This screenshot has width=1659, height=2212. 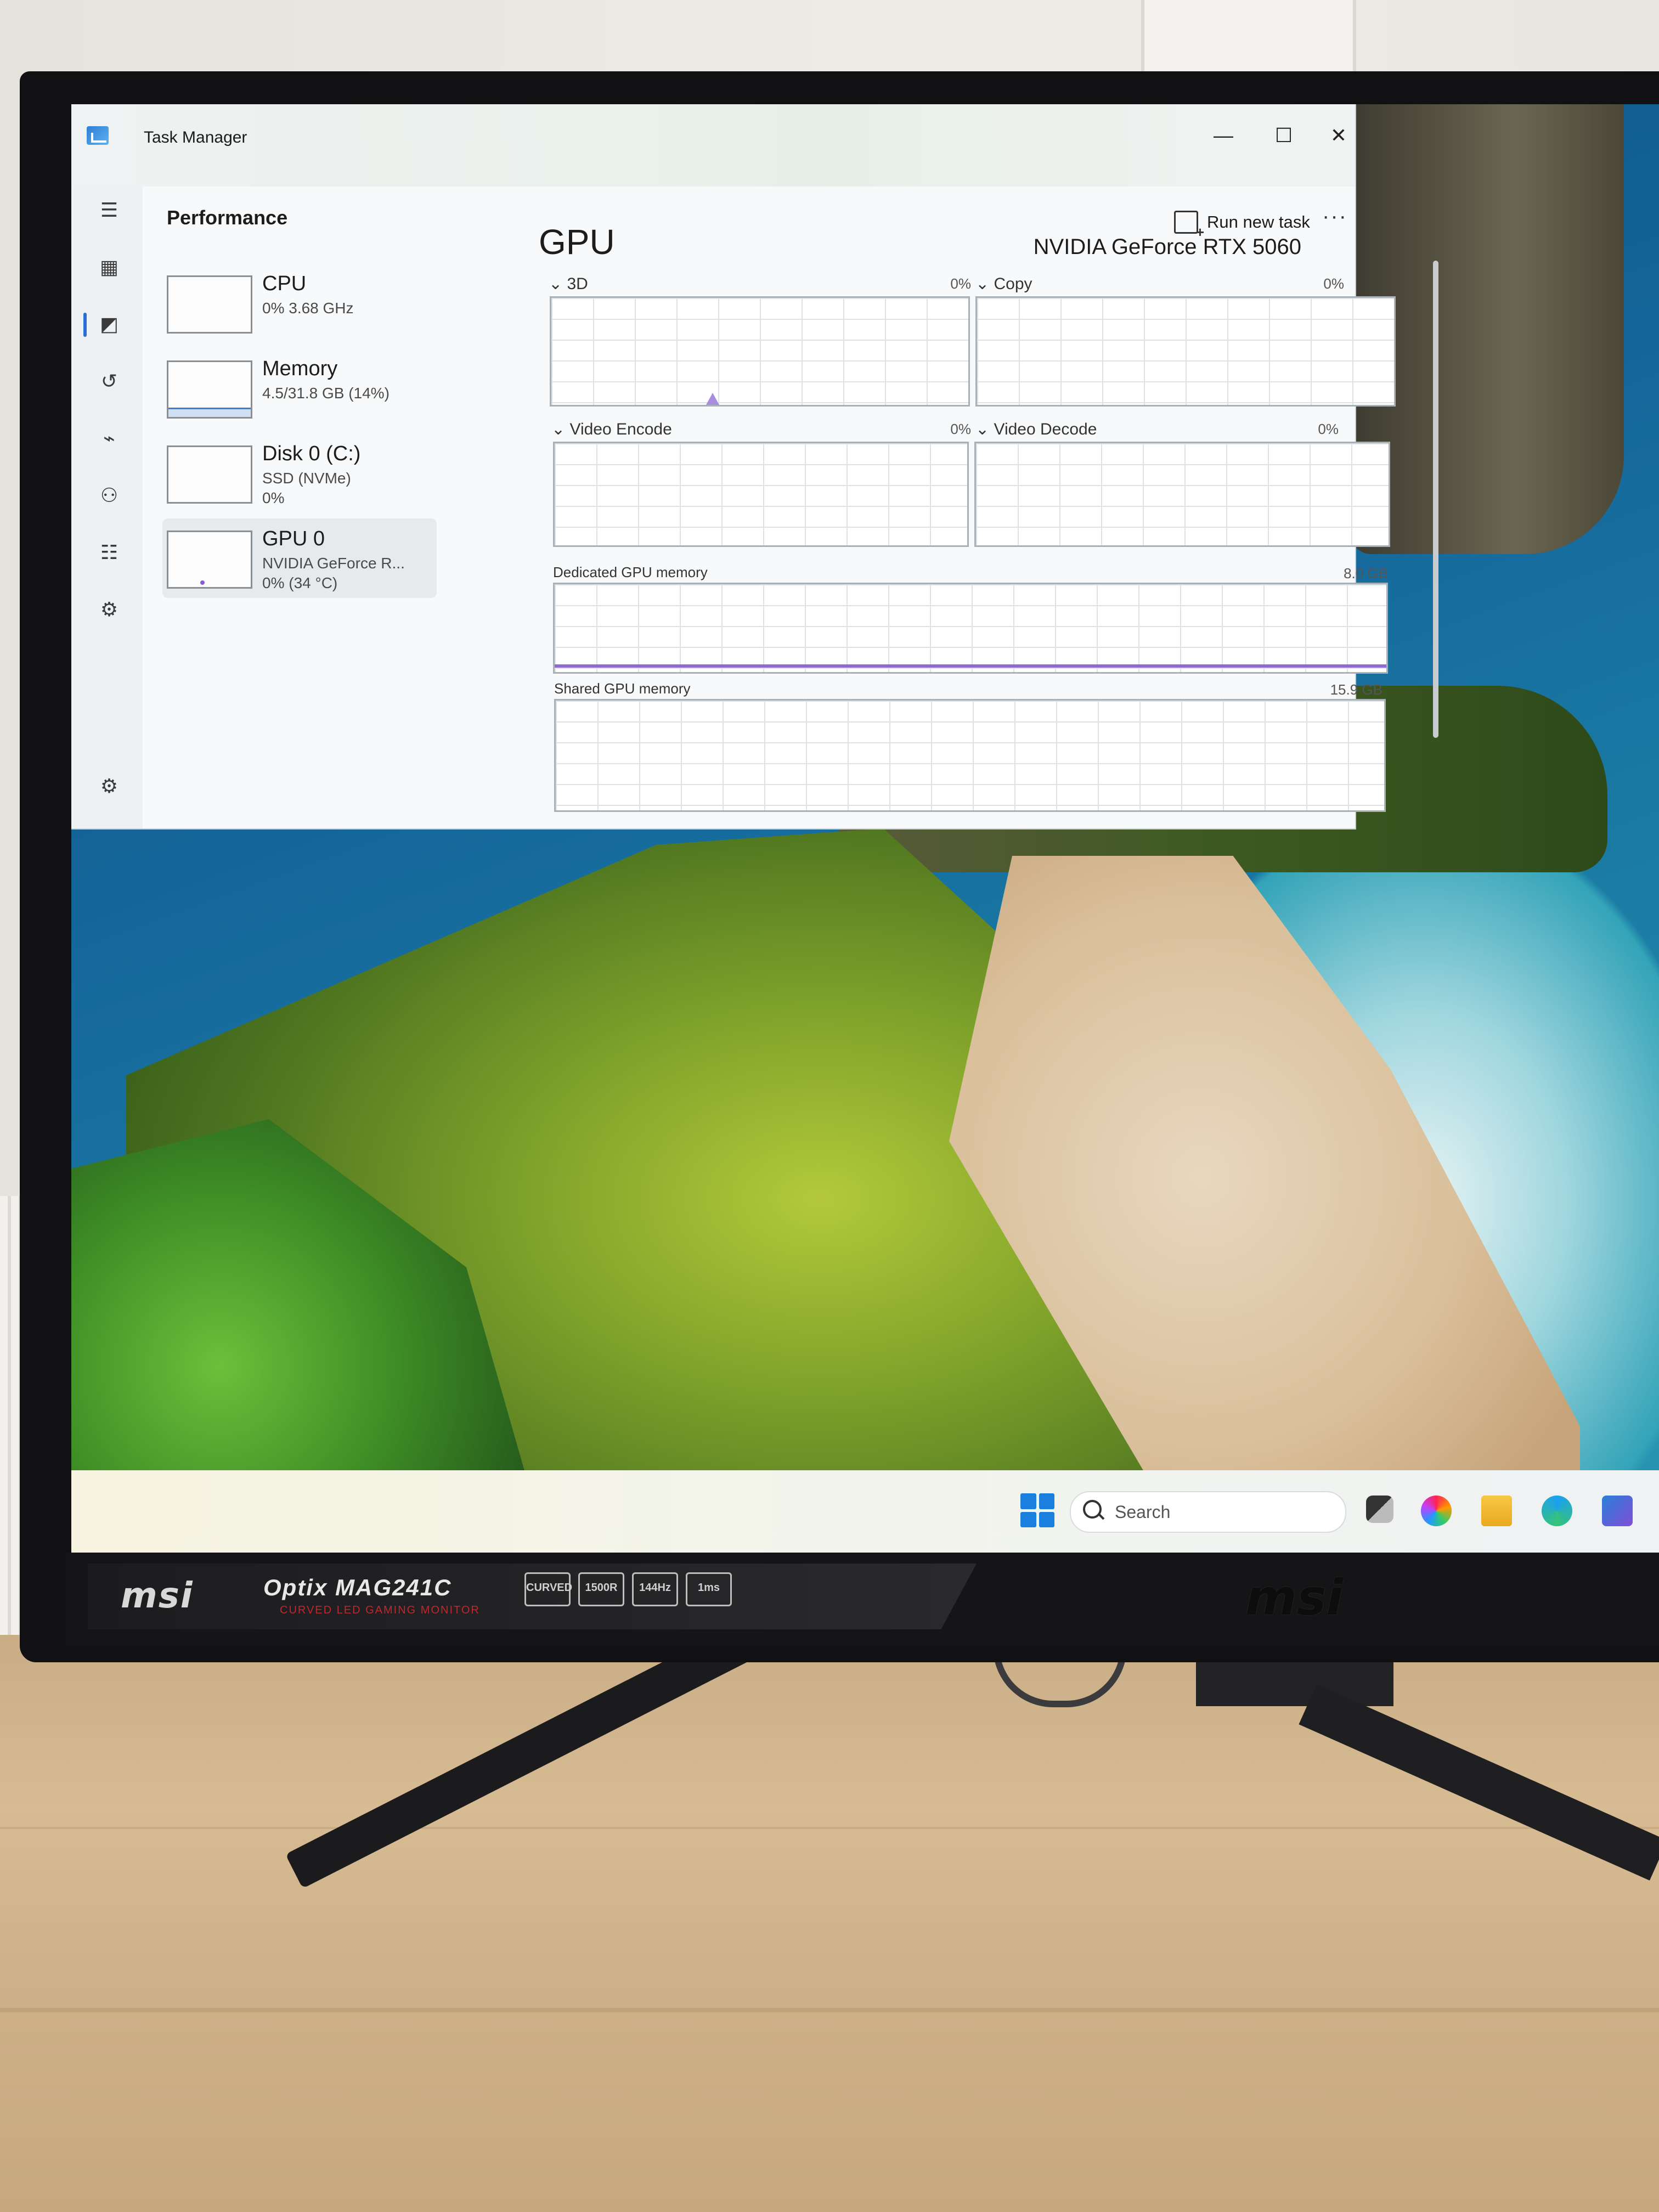 I want to click on brand-logo-left: msi, so click(x=158, y=1596).